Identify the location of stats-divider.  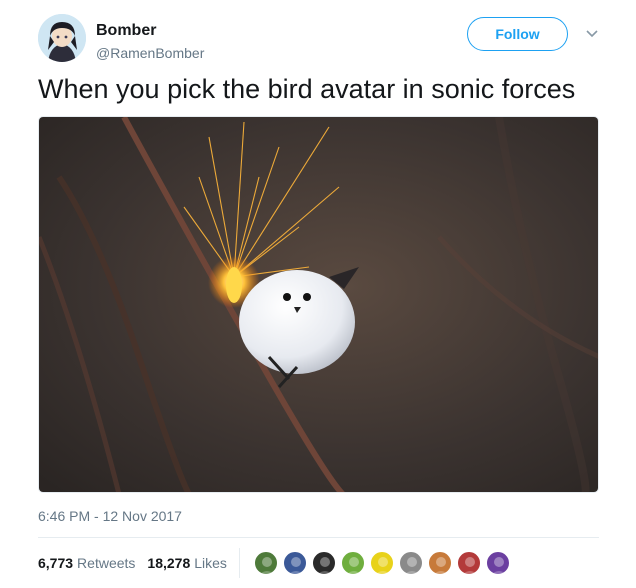
(318, 537).